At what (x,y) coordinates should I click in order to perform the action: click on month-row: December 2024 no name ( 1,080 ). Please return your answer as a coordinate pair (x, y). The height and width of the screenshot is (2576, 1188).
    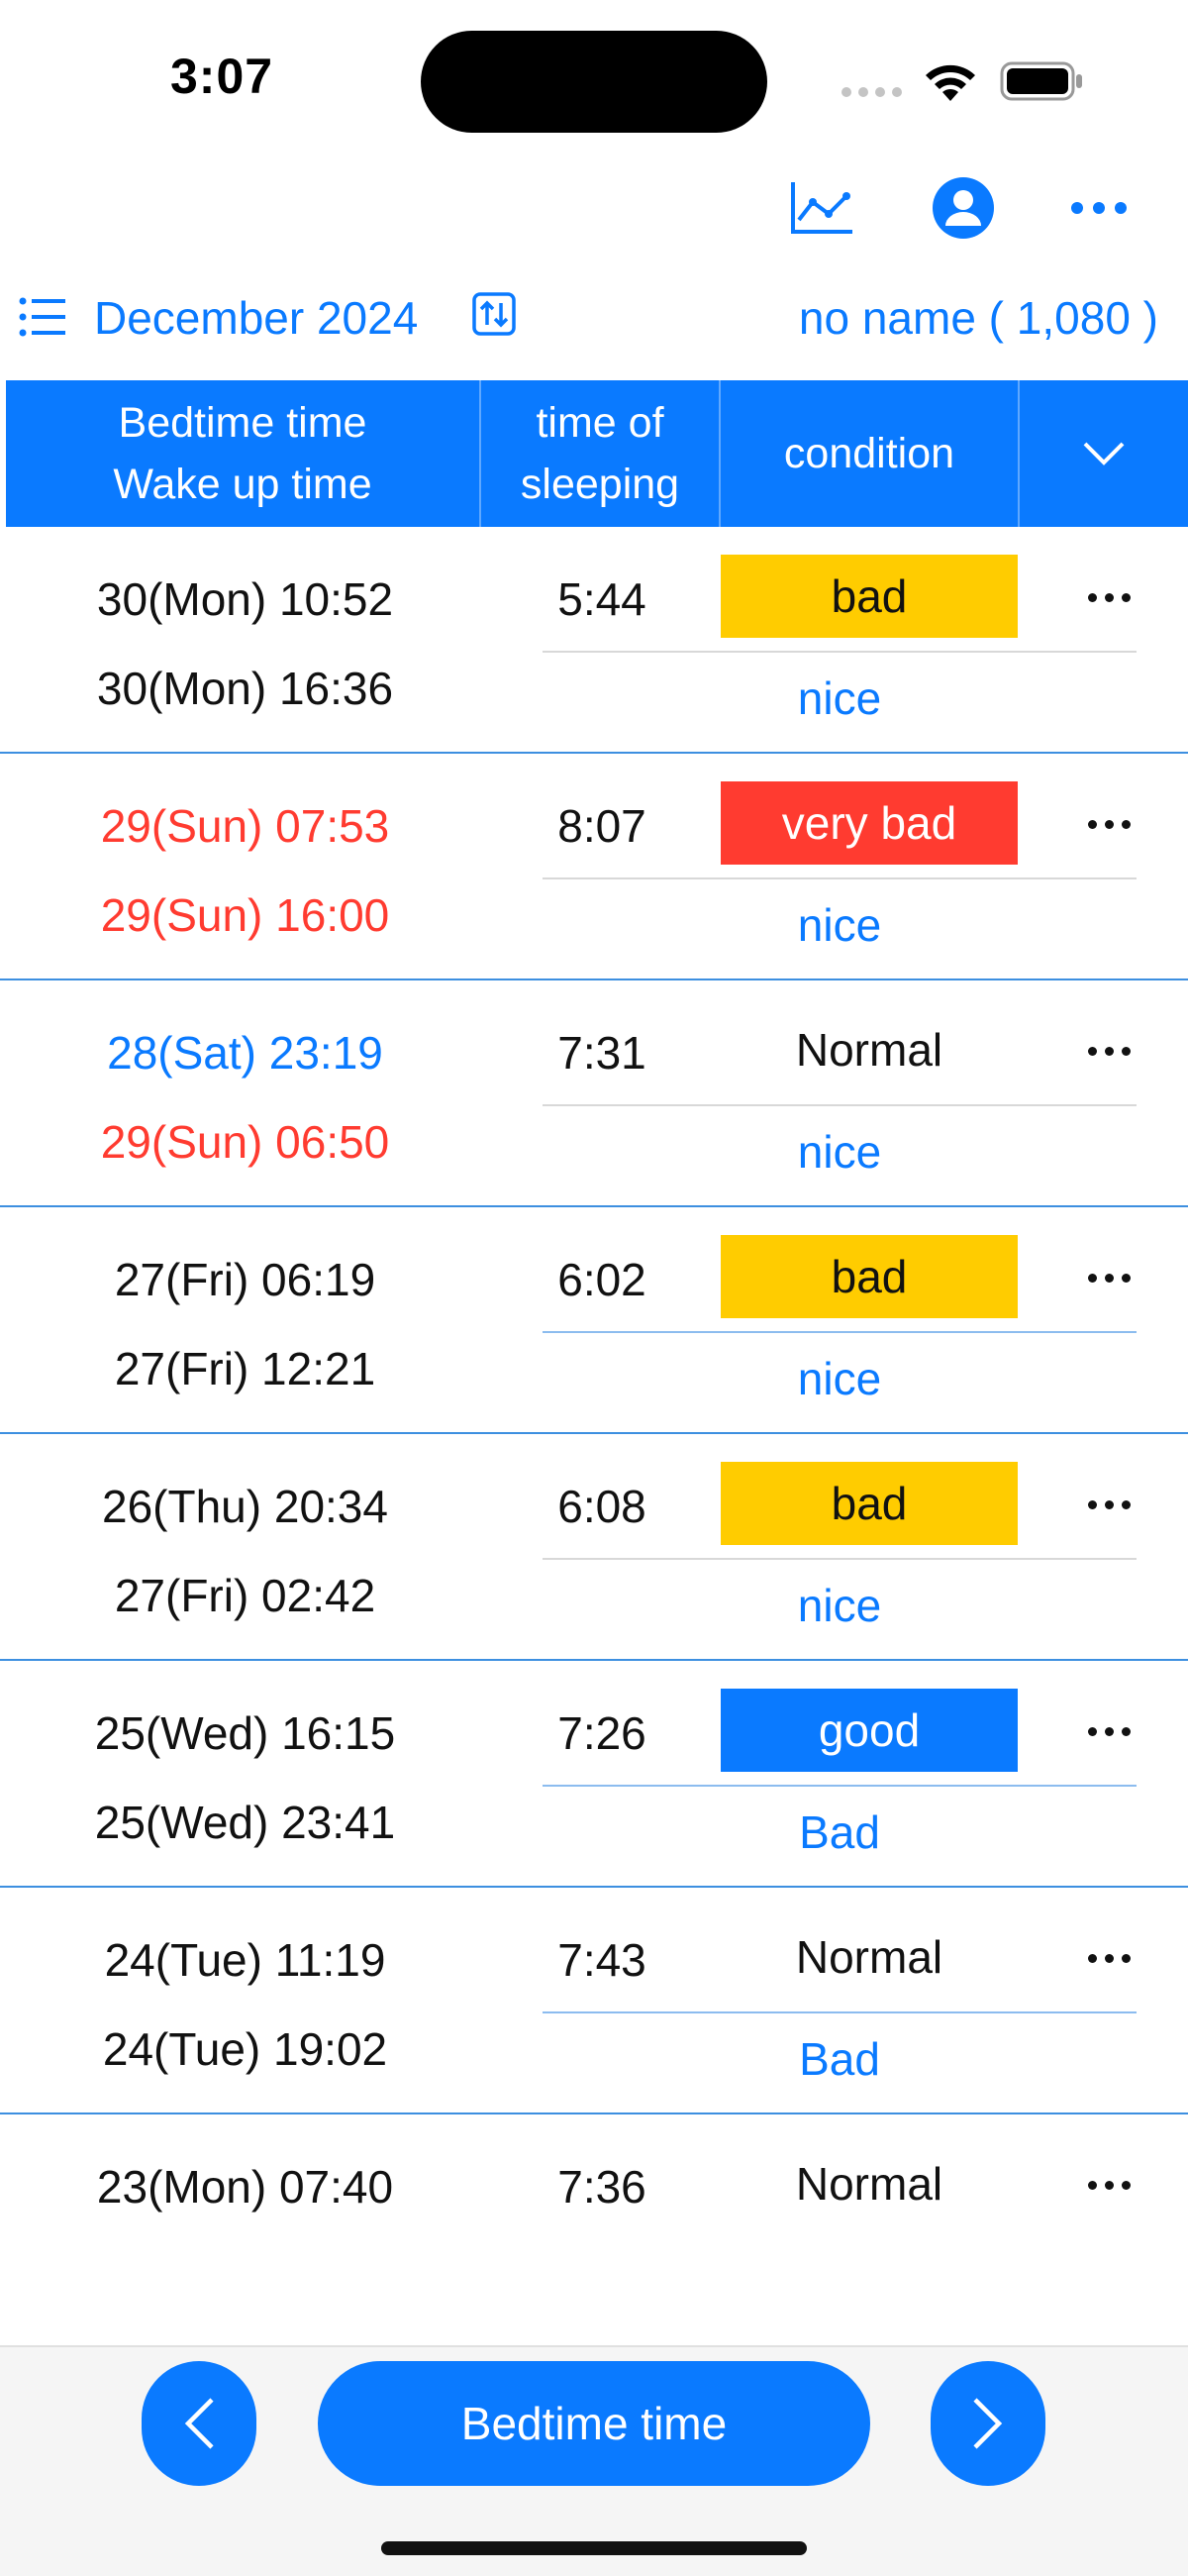
    Looking at the image, I should click on (594, 317).